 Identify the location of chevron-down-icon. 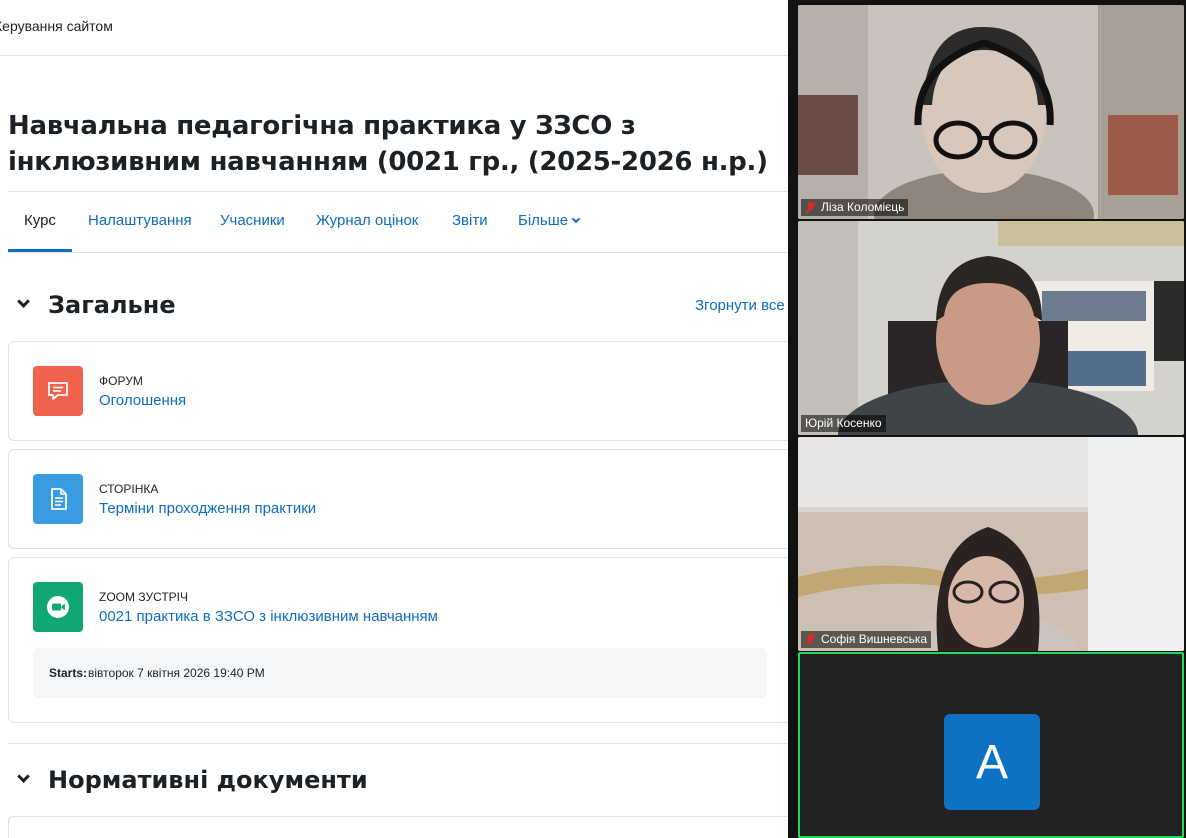
(576, 219).